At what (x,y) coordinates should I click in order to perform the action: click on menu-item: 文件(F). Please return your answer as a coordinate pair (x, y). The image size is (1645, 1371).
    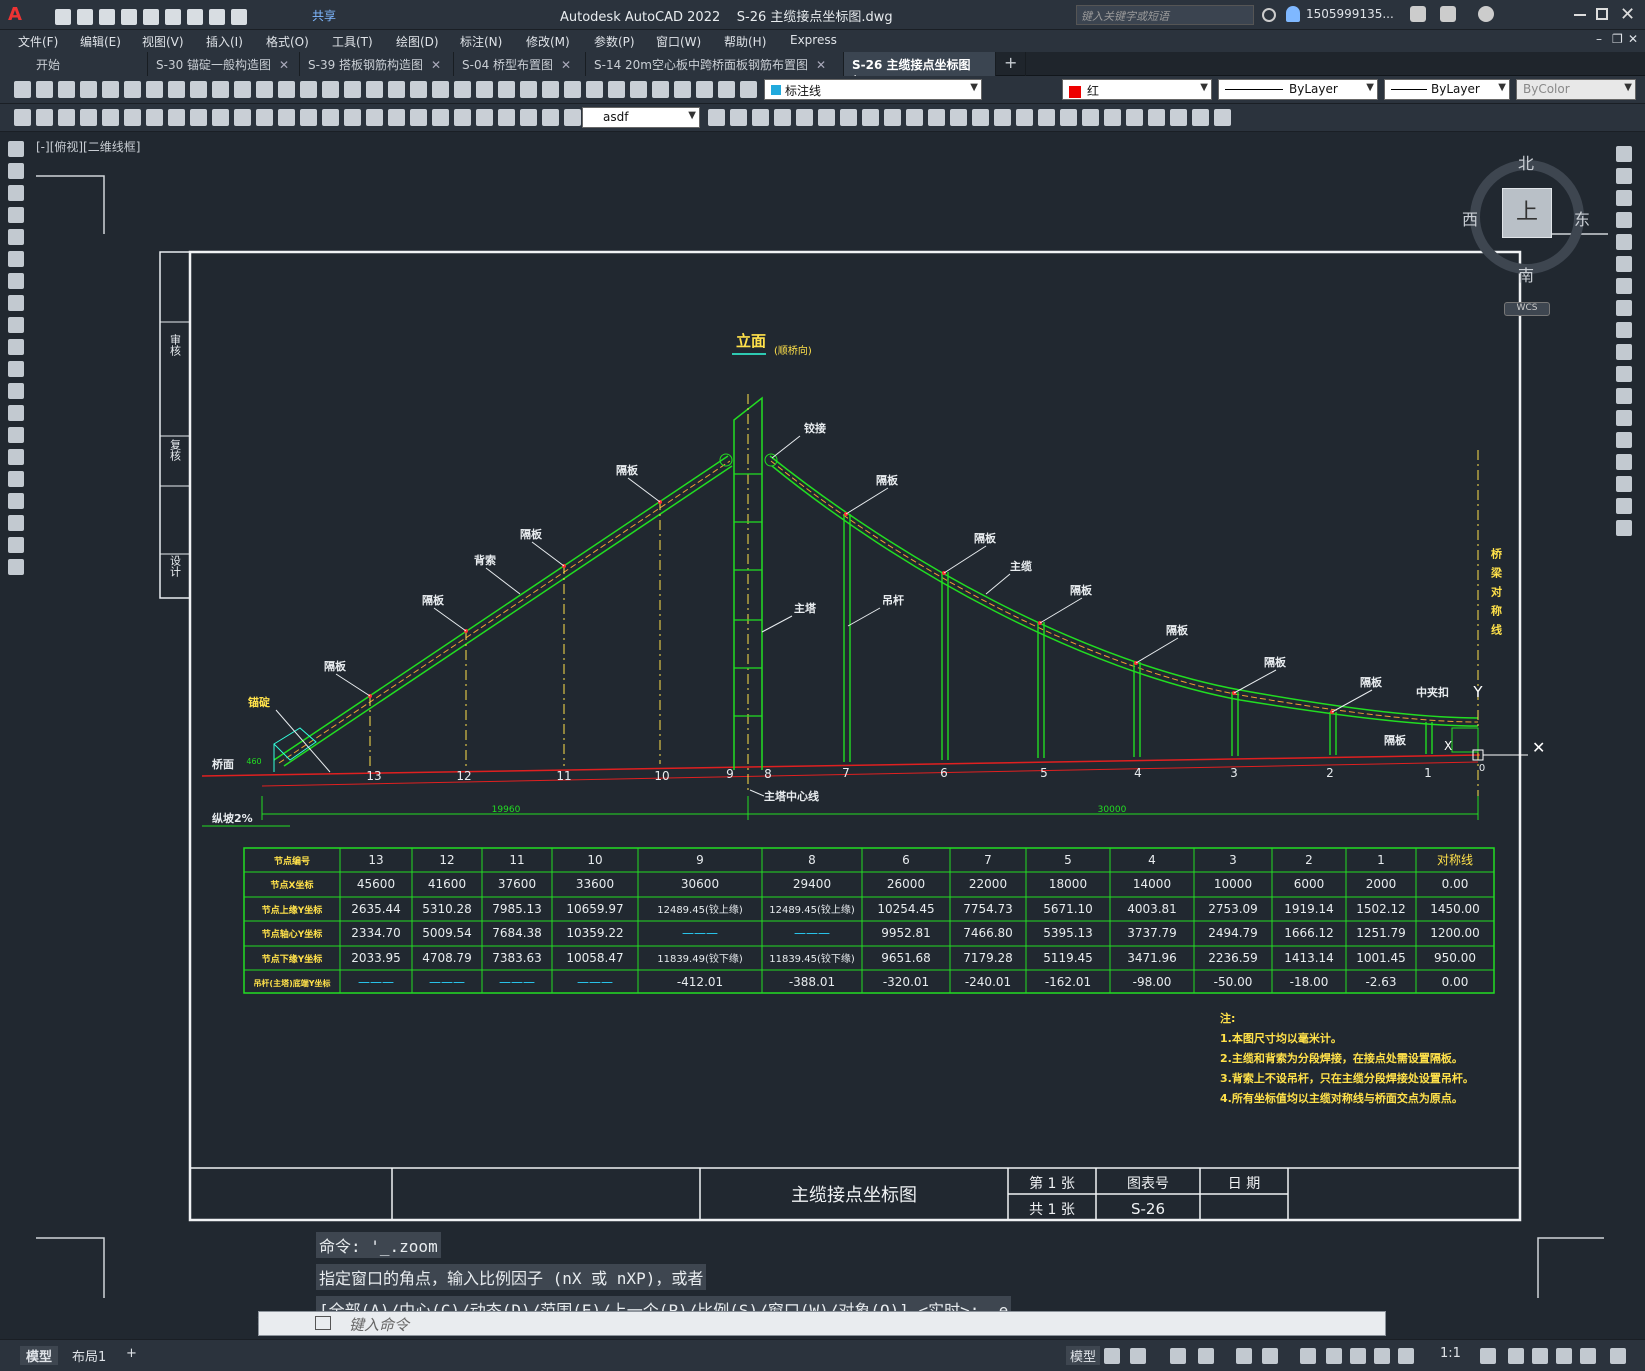
    Looking at the image, I should click on (38, 41).